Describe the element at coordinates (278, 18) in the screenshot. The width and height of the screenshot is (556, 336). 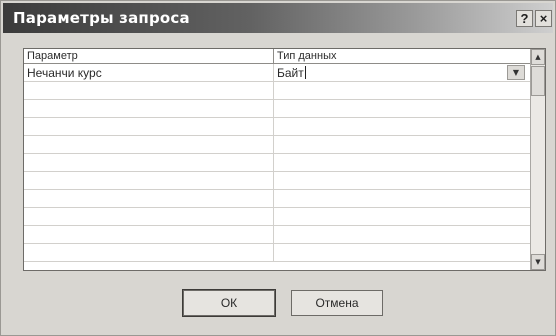
I see `title-bar: Параметры запроса ? ×` at that location.